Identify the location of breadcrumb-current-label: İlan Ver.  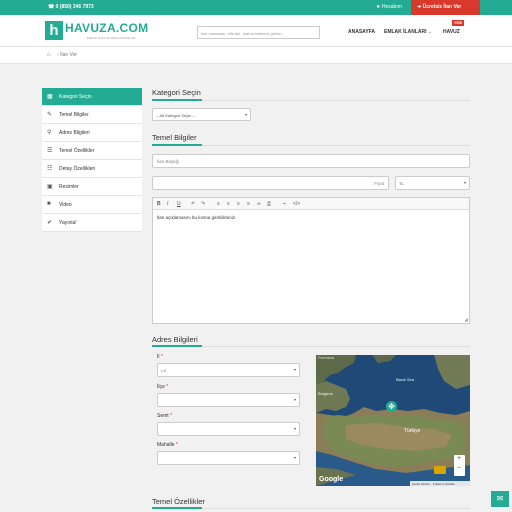
(69, 55).